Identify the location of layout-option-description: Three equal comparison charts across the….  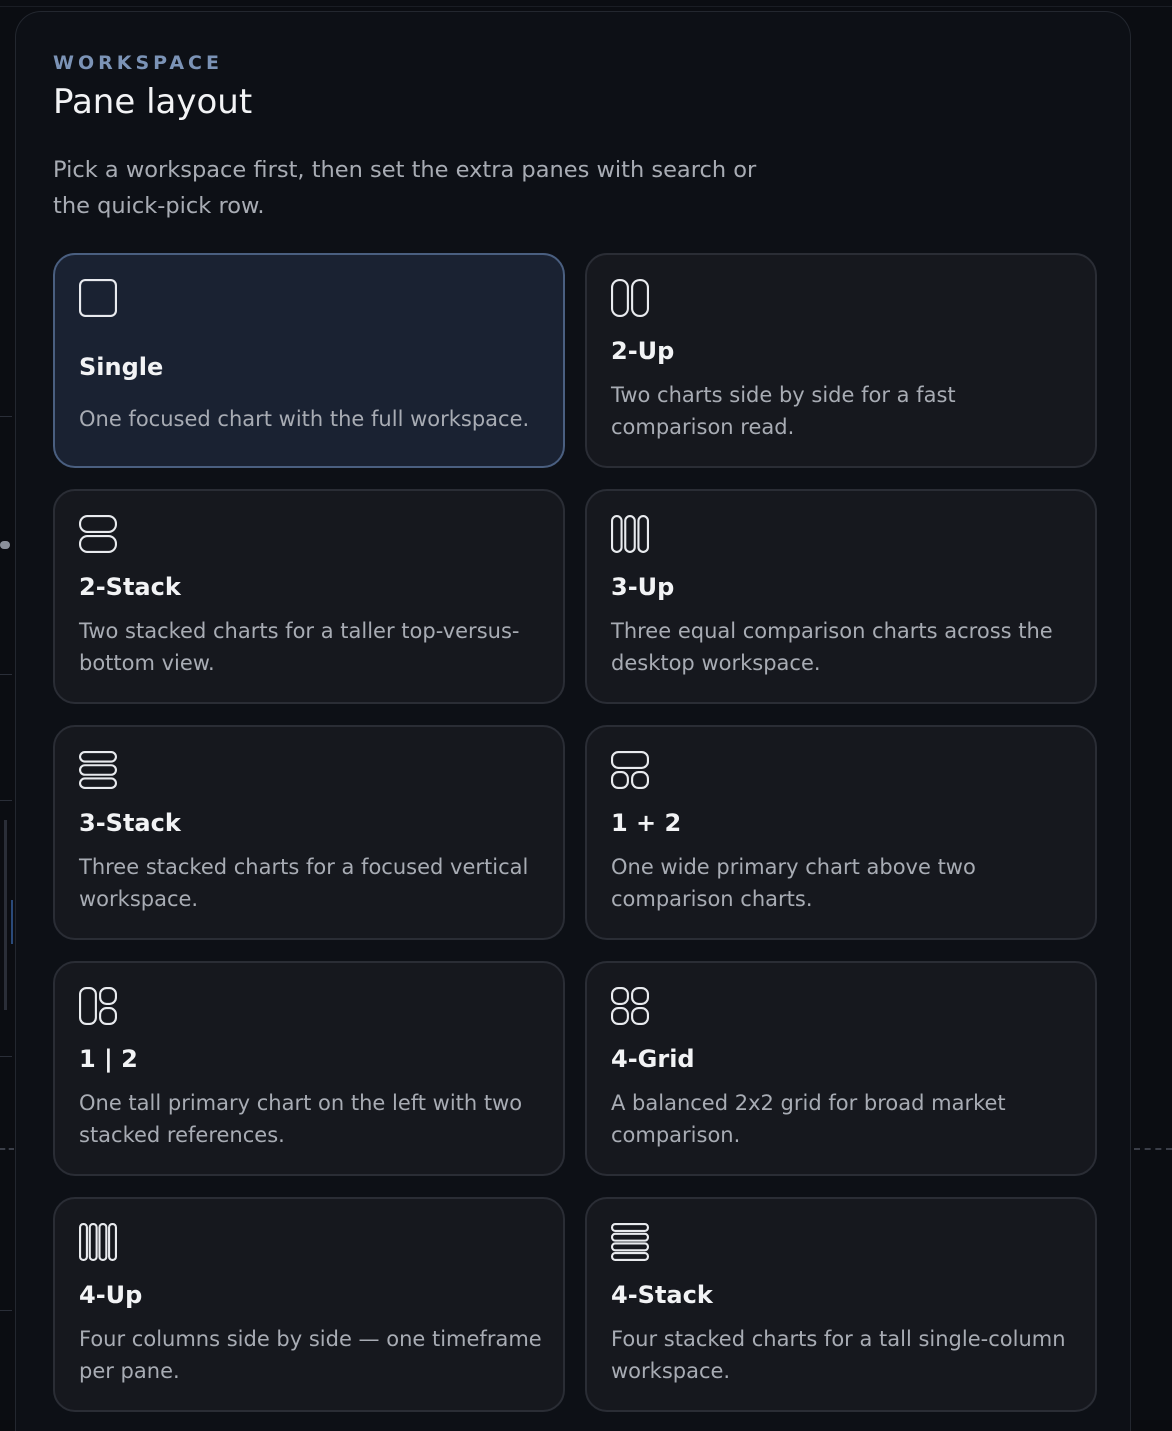
(832, 647).